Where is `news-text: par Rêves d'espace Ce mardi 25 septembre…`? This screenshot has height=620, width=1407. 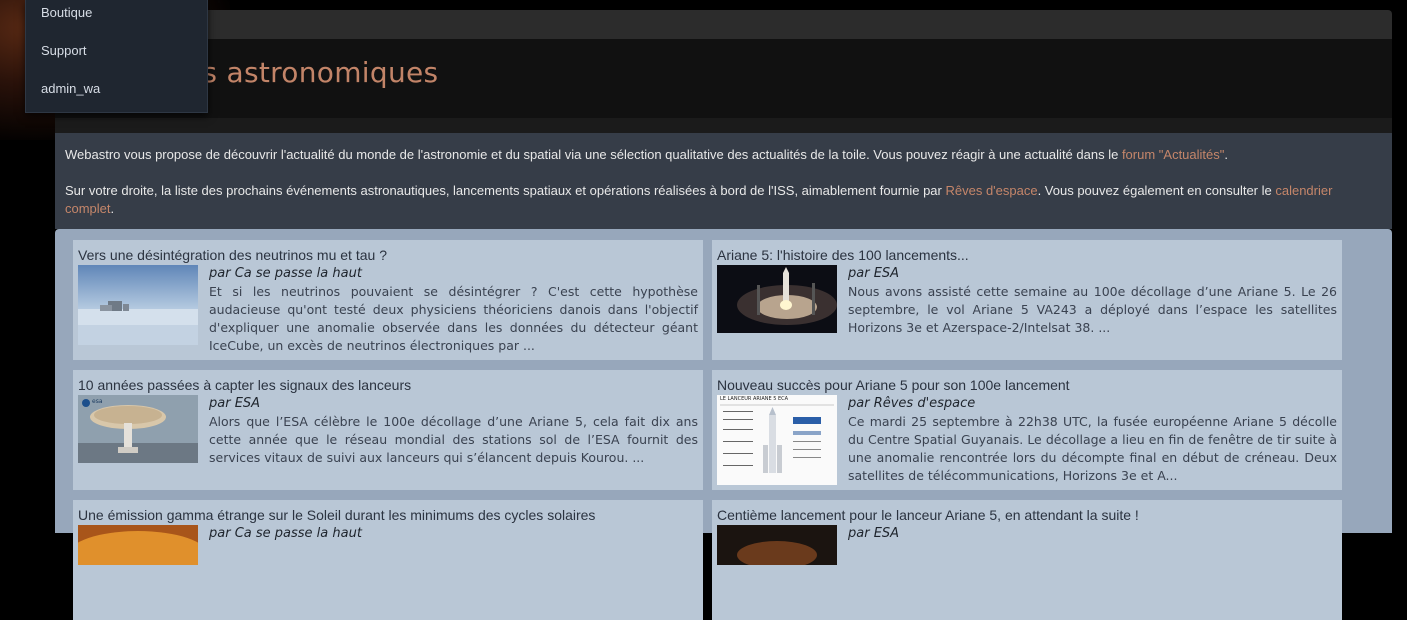 news-text: par Rêves d'espace Ce mardi 25 septembre… is located at coordinates (1092, 440).